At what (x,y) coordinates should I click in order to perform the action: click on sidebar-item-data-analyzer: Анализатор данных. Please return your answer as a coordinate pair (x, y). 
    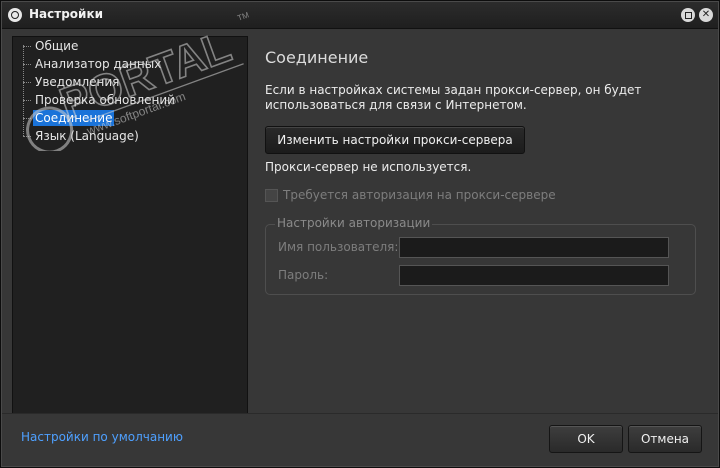
    Looking at the image, I should click on (98, 64).